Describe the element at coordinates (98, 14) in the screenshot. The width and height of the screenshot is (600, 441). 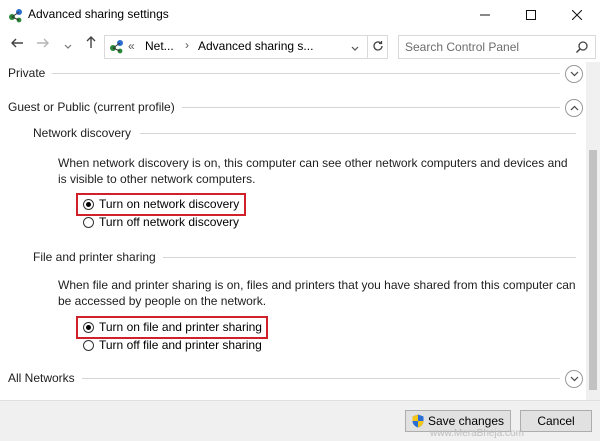
I see `window-title: Advanced sharing settings` at that location.